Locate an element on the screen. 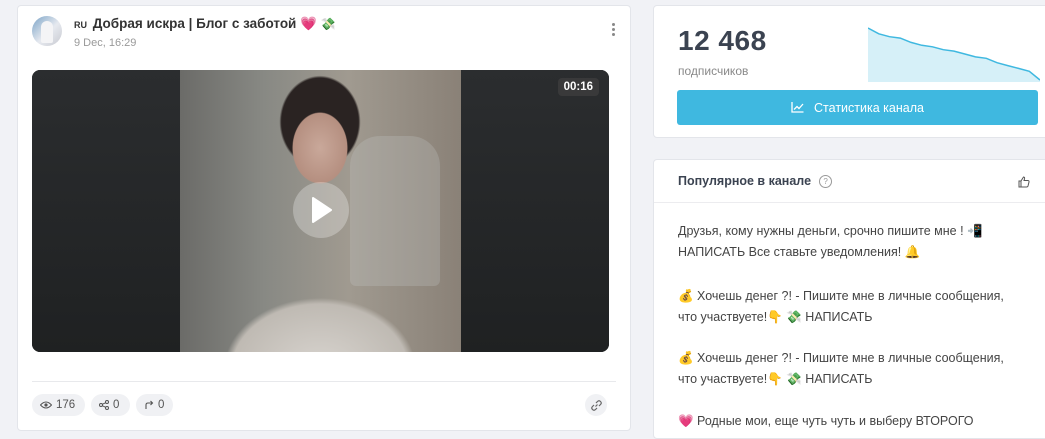 This screenshot has width=1045, height=439. subscribers-sparkline is located at coordinates (954, 54).